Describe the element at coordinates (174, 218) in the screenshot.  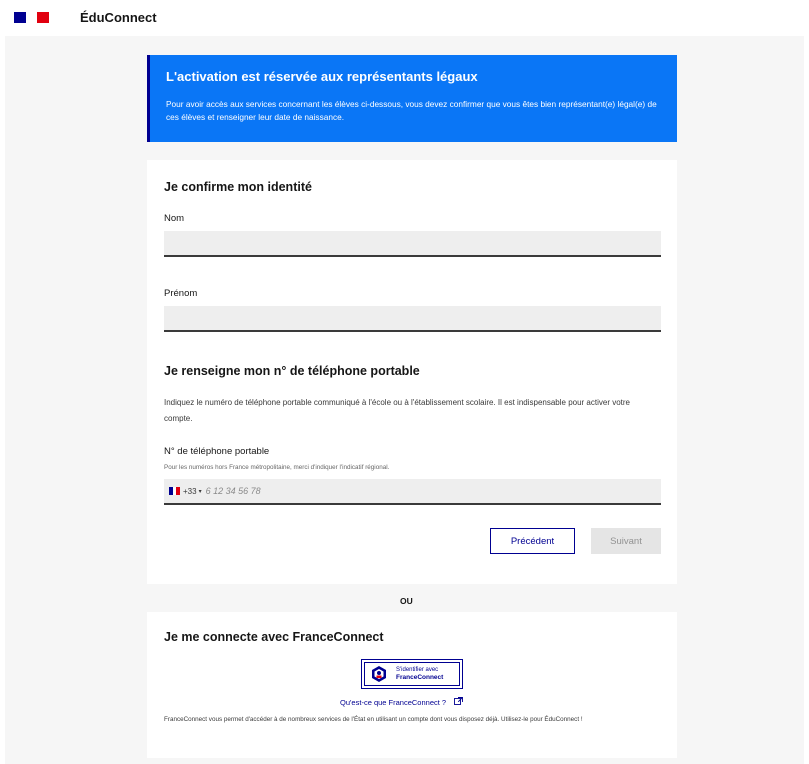
I see `nom-label: Nom` at that location.